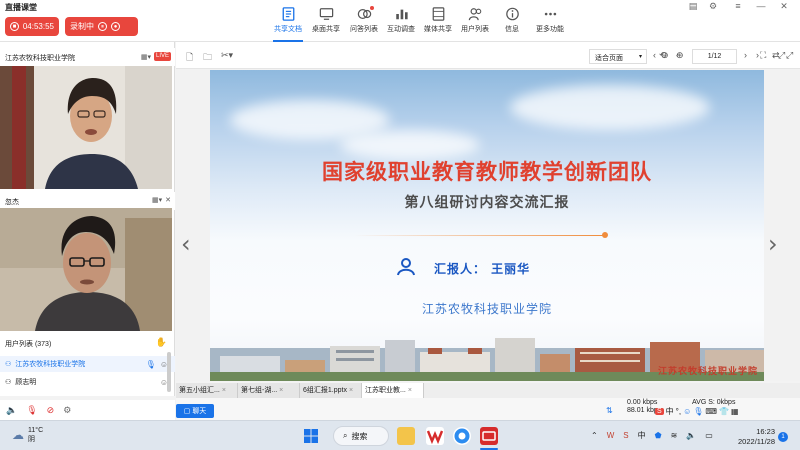  Describe the element at coordinates (642, 435) in the screenshot. I see `ime-indicator: 中` at that location.